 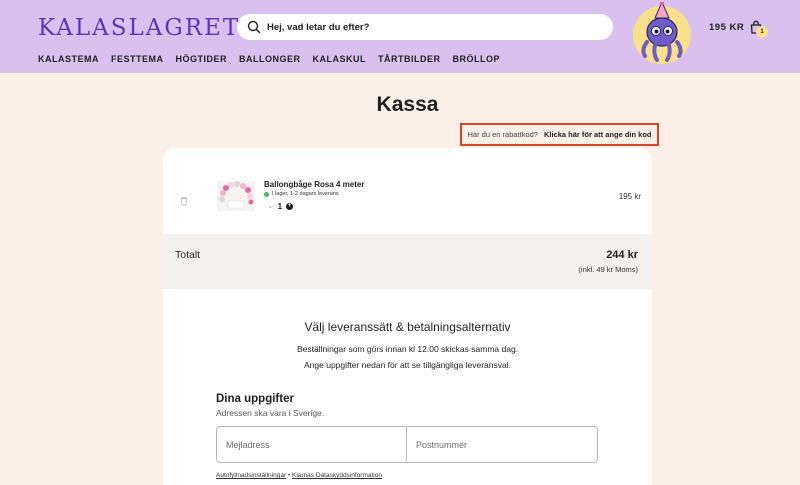 I want to click on autofill-settings-link: Autofyllnadsinställningar, so click(x=251, y=475).